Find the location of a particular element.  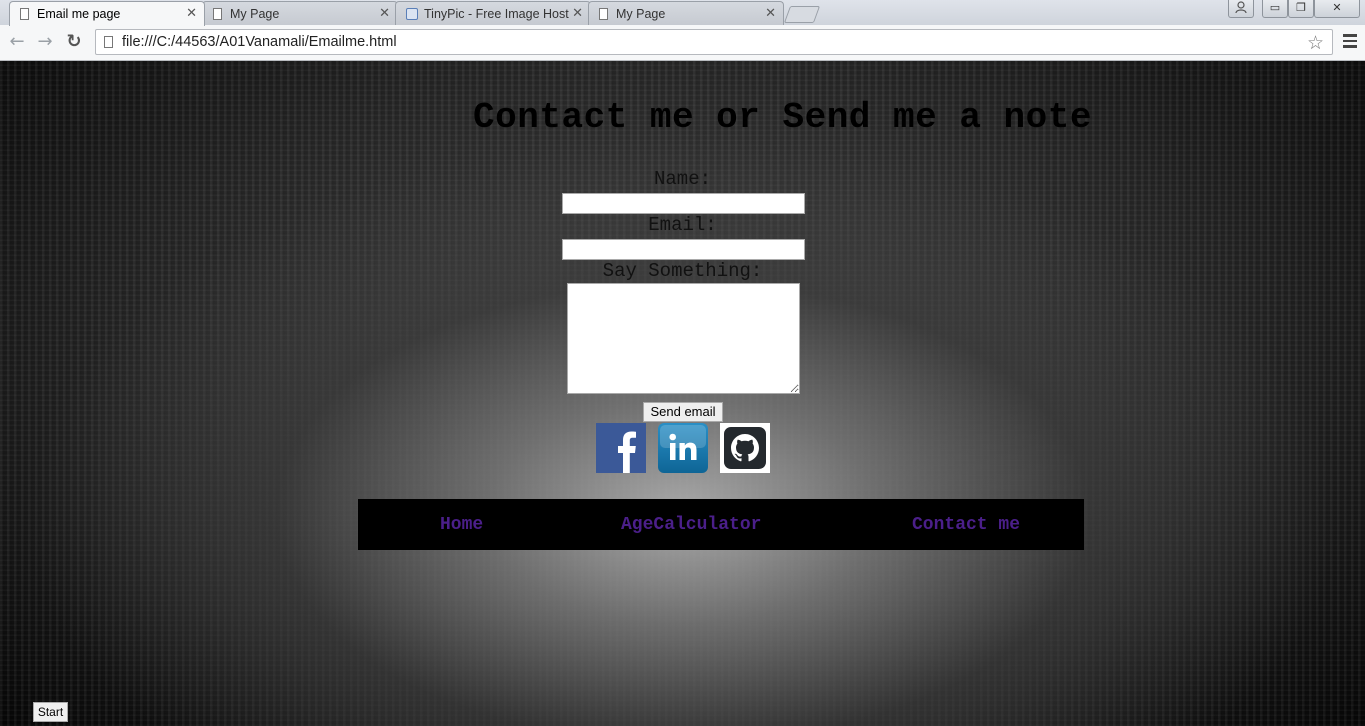

name-field is located at coordinates (683, 203).